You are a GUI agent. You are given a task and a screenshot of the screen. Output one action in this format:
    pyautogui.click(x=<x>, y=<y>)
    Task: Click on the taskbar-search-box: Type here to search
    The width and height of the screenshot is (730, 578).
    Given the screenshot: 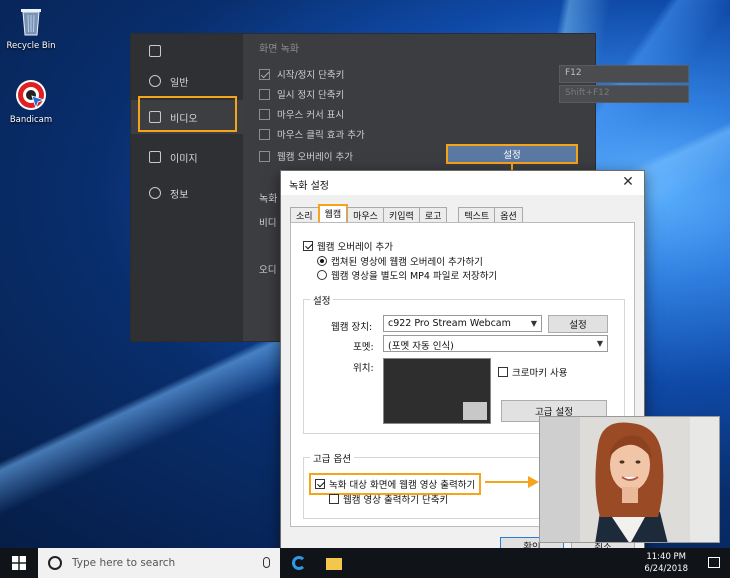 What is the action you would take?
    pyautogui.click(x=159, y=563)
    